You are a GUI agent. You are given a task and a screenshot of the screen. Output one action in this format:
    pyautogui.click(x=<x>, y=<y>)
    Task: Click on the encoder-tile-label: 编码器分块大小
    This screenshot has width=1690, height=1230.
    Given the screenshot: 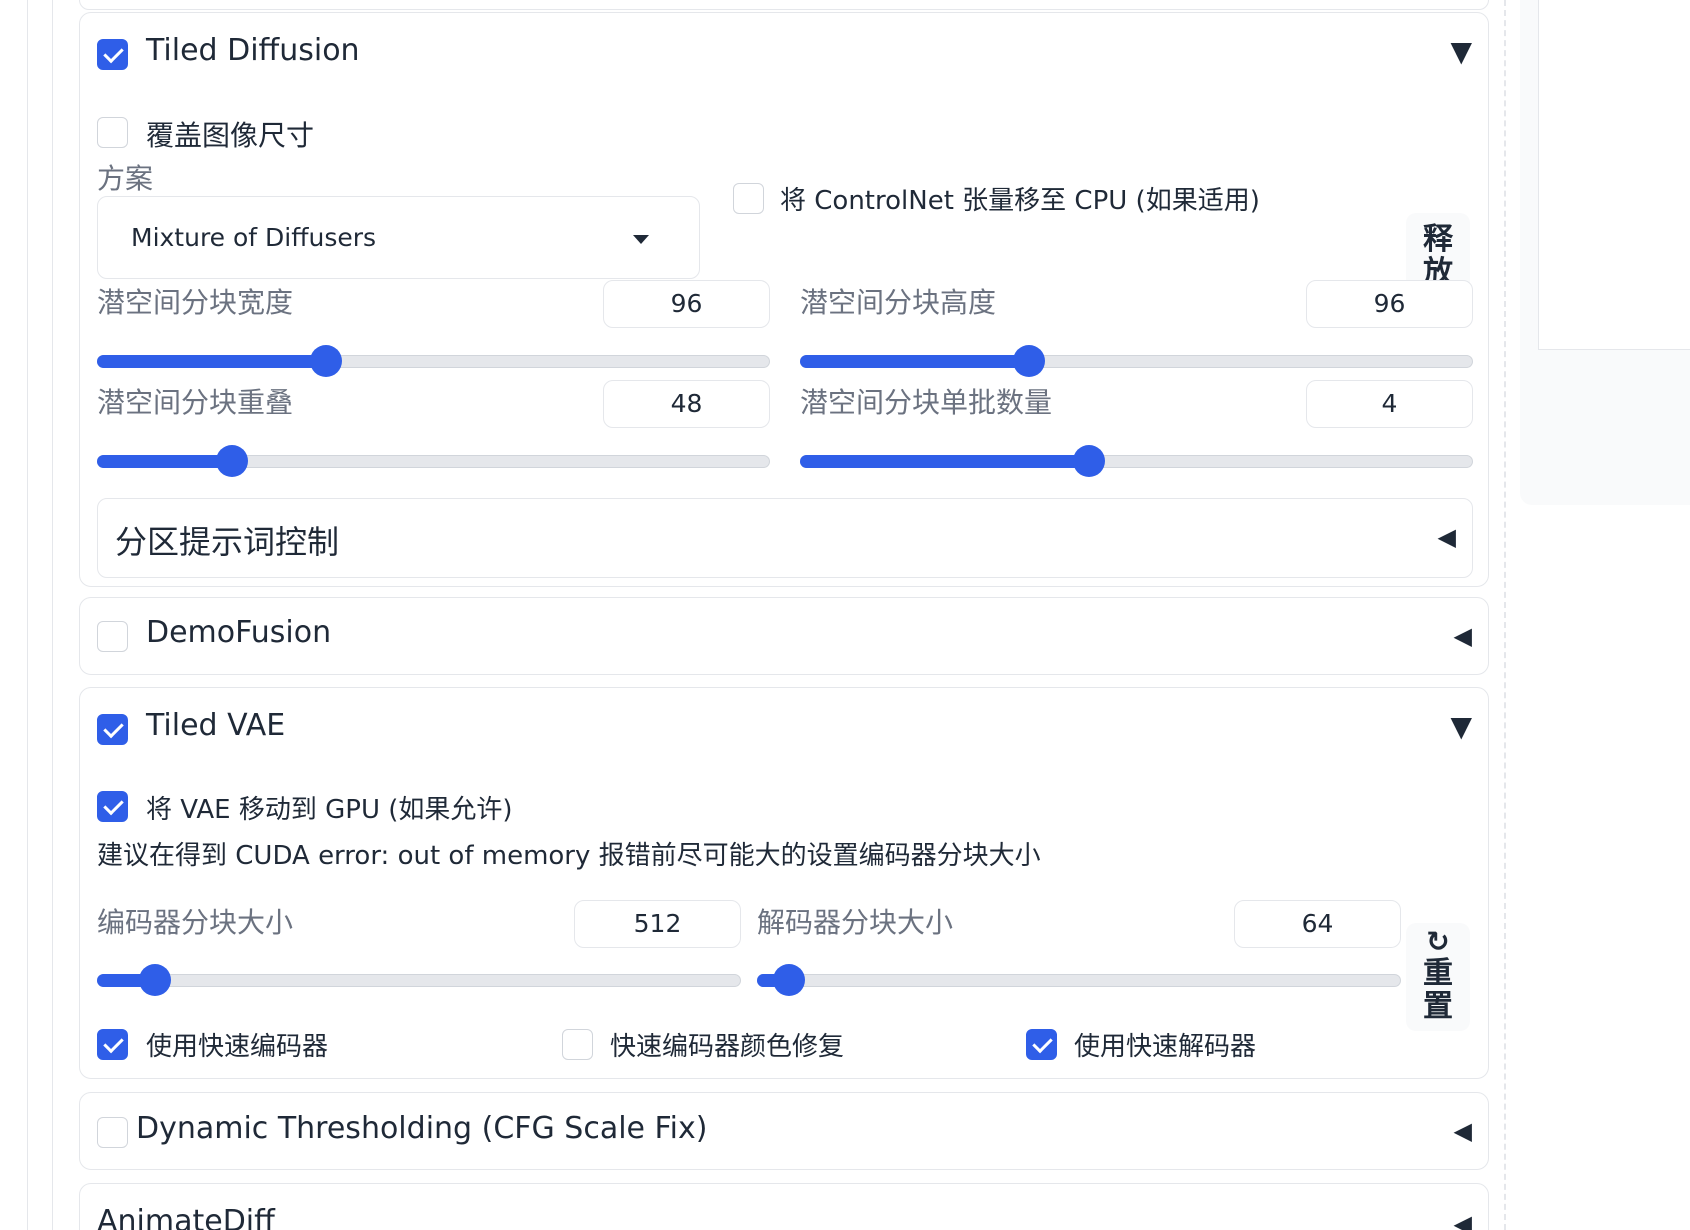 What is the action you would take?
    pyautogui.click(x=195, y=922)
    